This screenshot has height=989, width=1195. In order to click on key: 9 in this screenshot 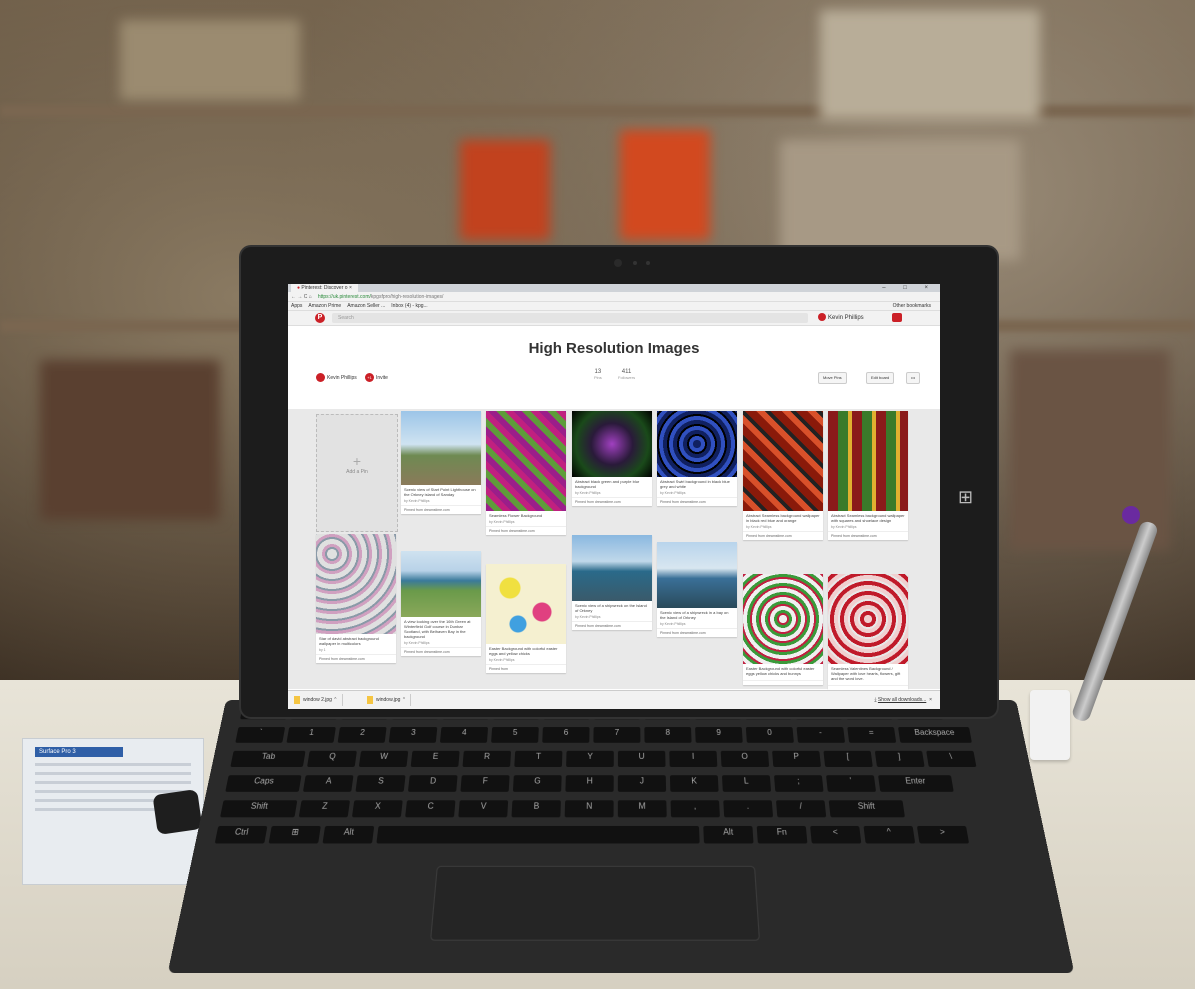, I will do `click(719, 735)`.